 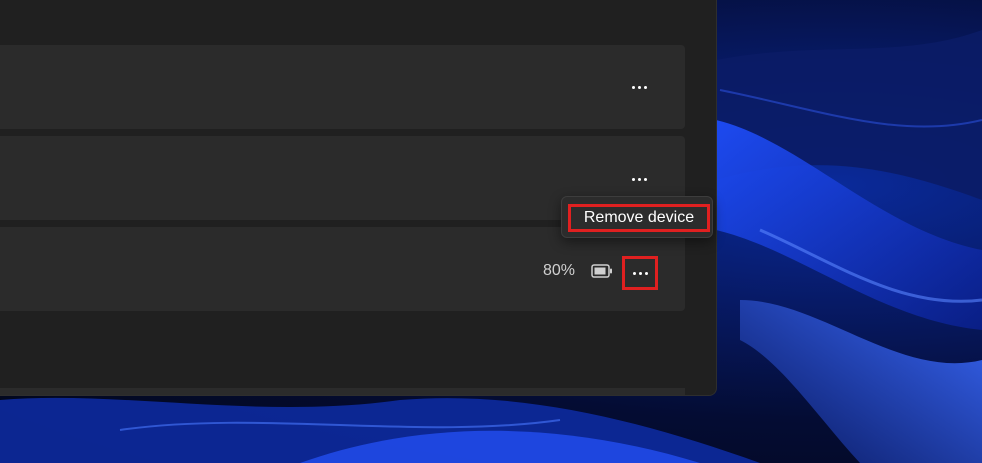 What do you see at coordinates (602, 273) in the screenshot?
I see `battery-icon` at bounding box center [602, 273].